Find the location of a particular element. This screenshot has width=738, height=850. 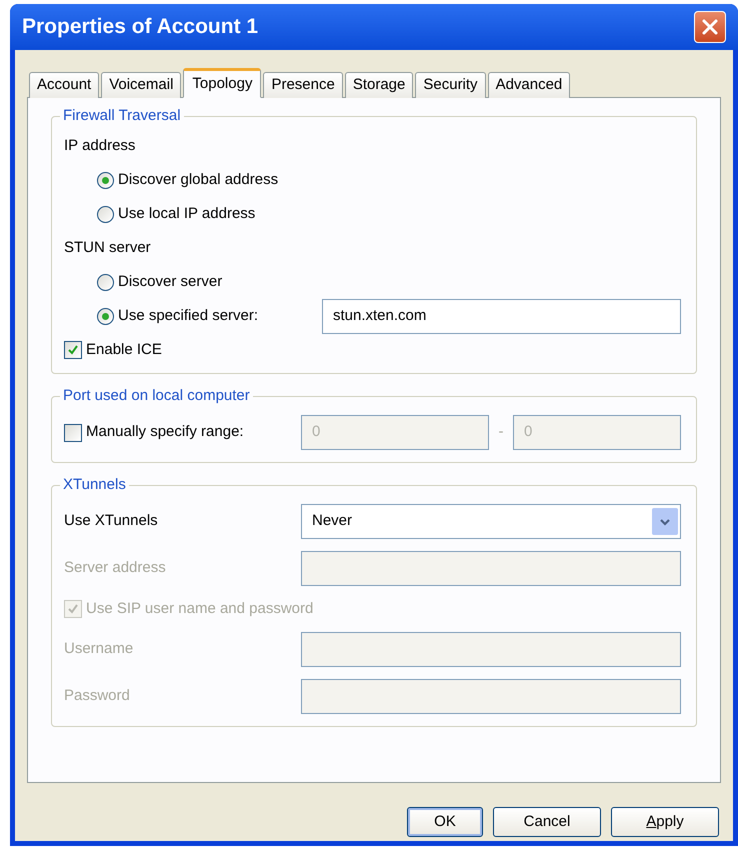

tab: Voicemail is located at coordinates (141, 85).